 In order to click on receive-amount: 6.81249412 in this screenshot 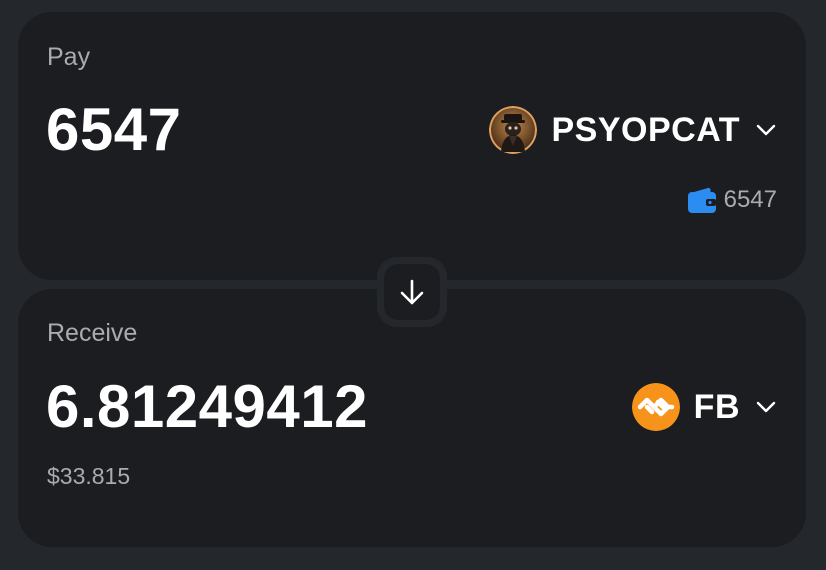, I will do `click(207, 406)`.